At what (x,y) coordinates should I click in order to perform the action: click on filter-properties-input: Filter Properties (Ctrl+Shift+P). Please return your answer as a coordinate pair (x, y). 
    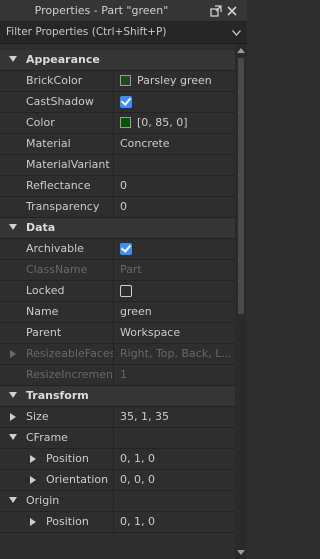
    Looking at the image, I should click on (123, 33).